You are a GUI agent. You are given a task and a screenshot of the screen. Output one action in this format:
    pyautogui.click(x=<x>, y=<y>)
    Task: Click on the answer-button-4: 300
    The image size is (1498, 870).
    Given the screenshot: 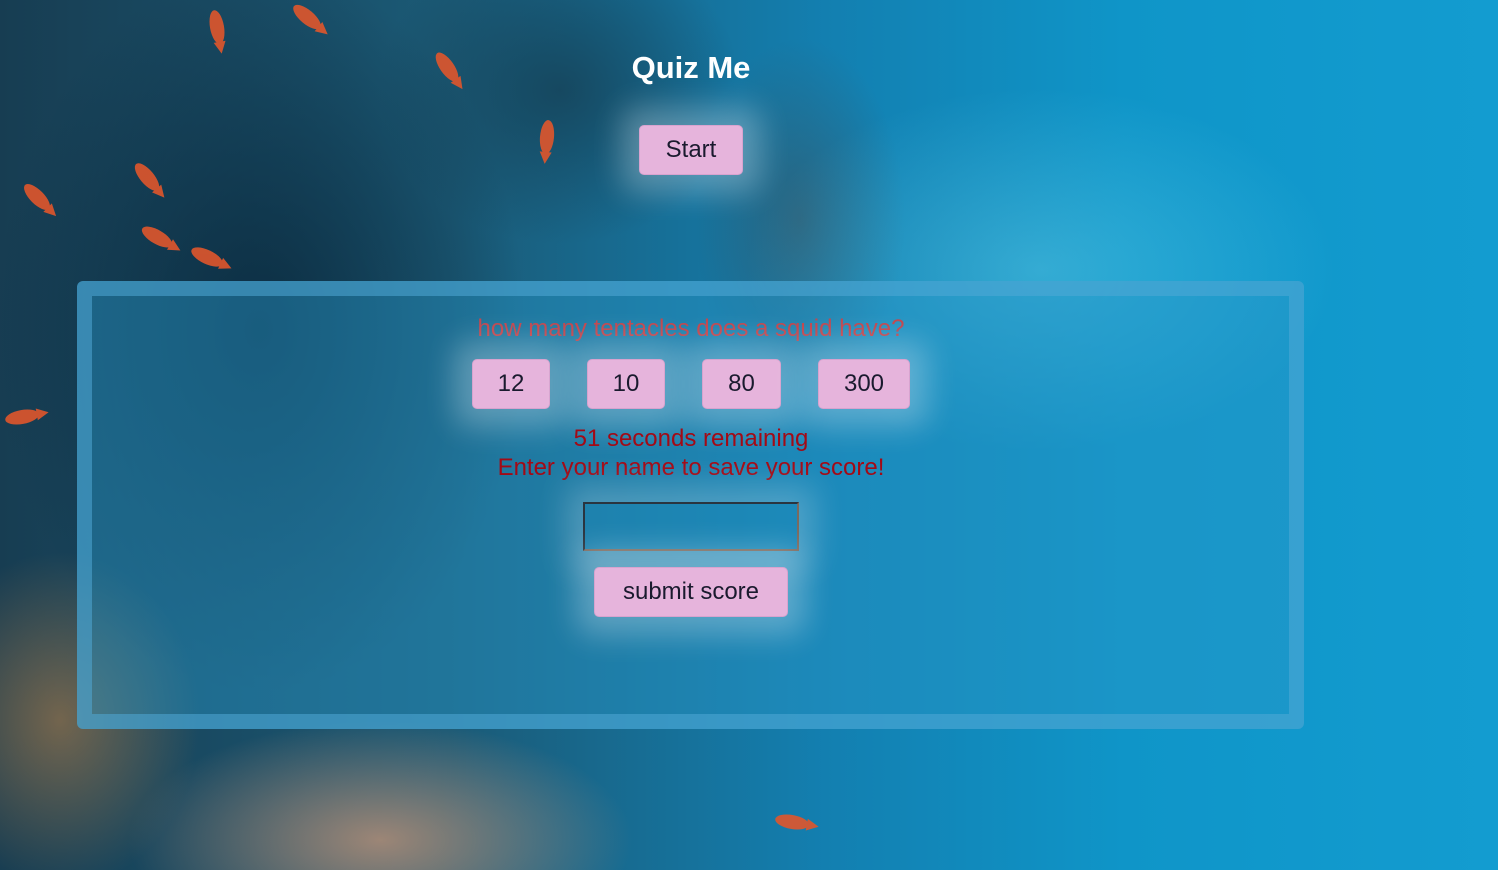 What is the action you would take?
    pyautogui.click(x=864, y=384)
    